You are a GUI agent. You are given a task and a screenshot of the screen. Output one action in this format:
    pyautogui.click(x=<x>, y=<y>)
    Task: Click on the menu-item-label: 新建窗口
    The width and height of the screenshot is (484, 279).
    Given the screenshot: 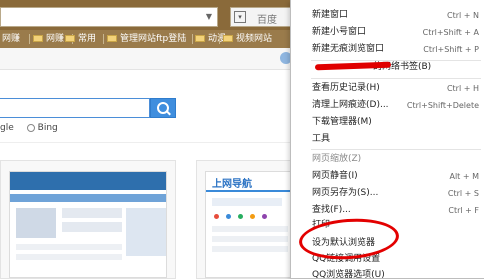 What is the action you would take?
    pyautogui.click(x=330, y=15)
    